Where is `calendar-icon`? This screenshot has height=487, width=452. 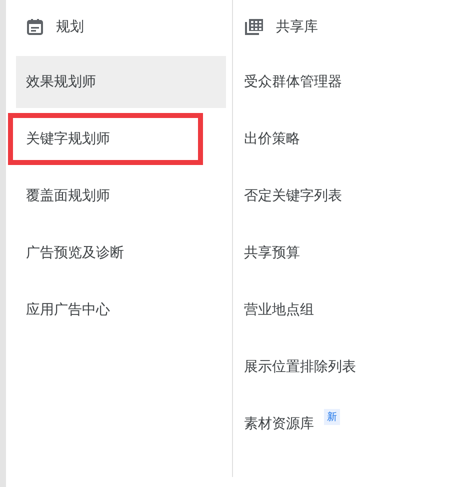
calendar-icon is located at coordinates (35, 27).